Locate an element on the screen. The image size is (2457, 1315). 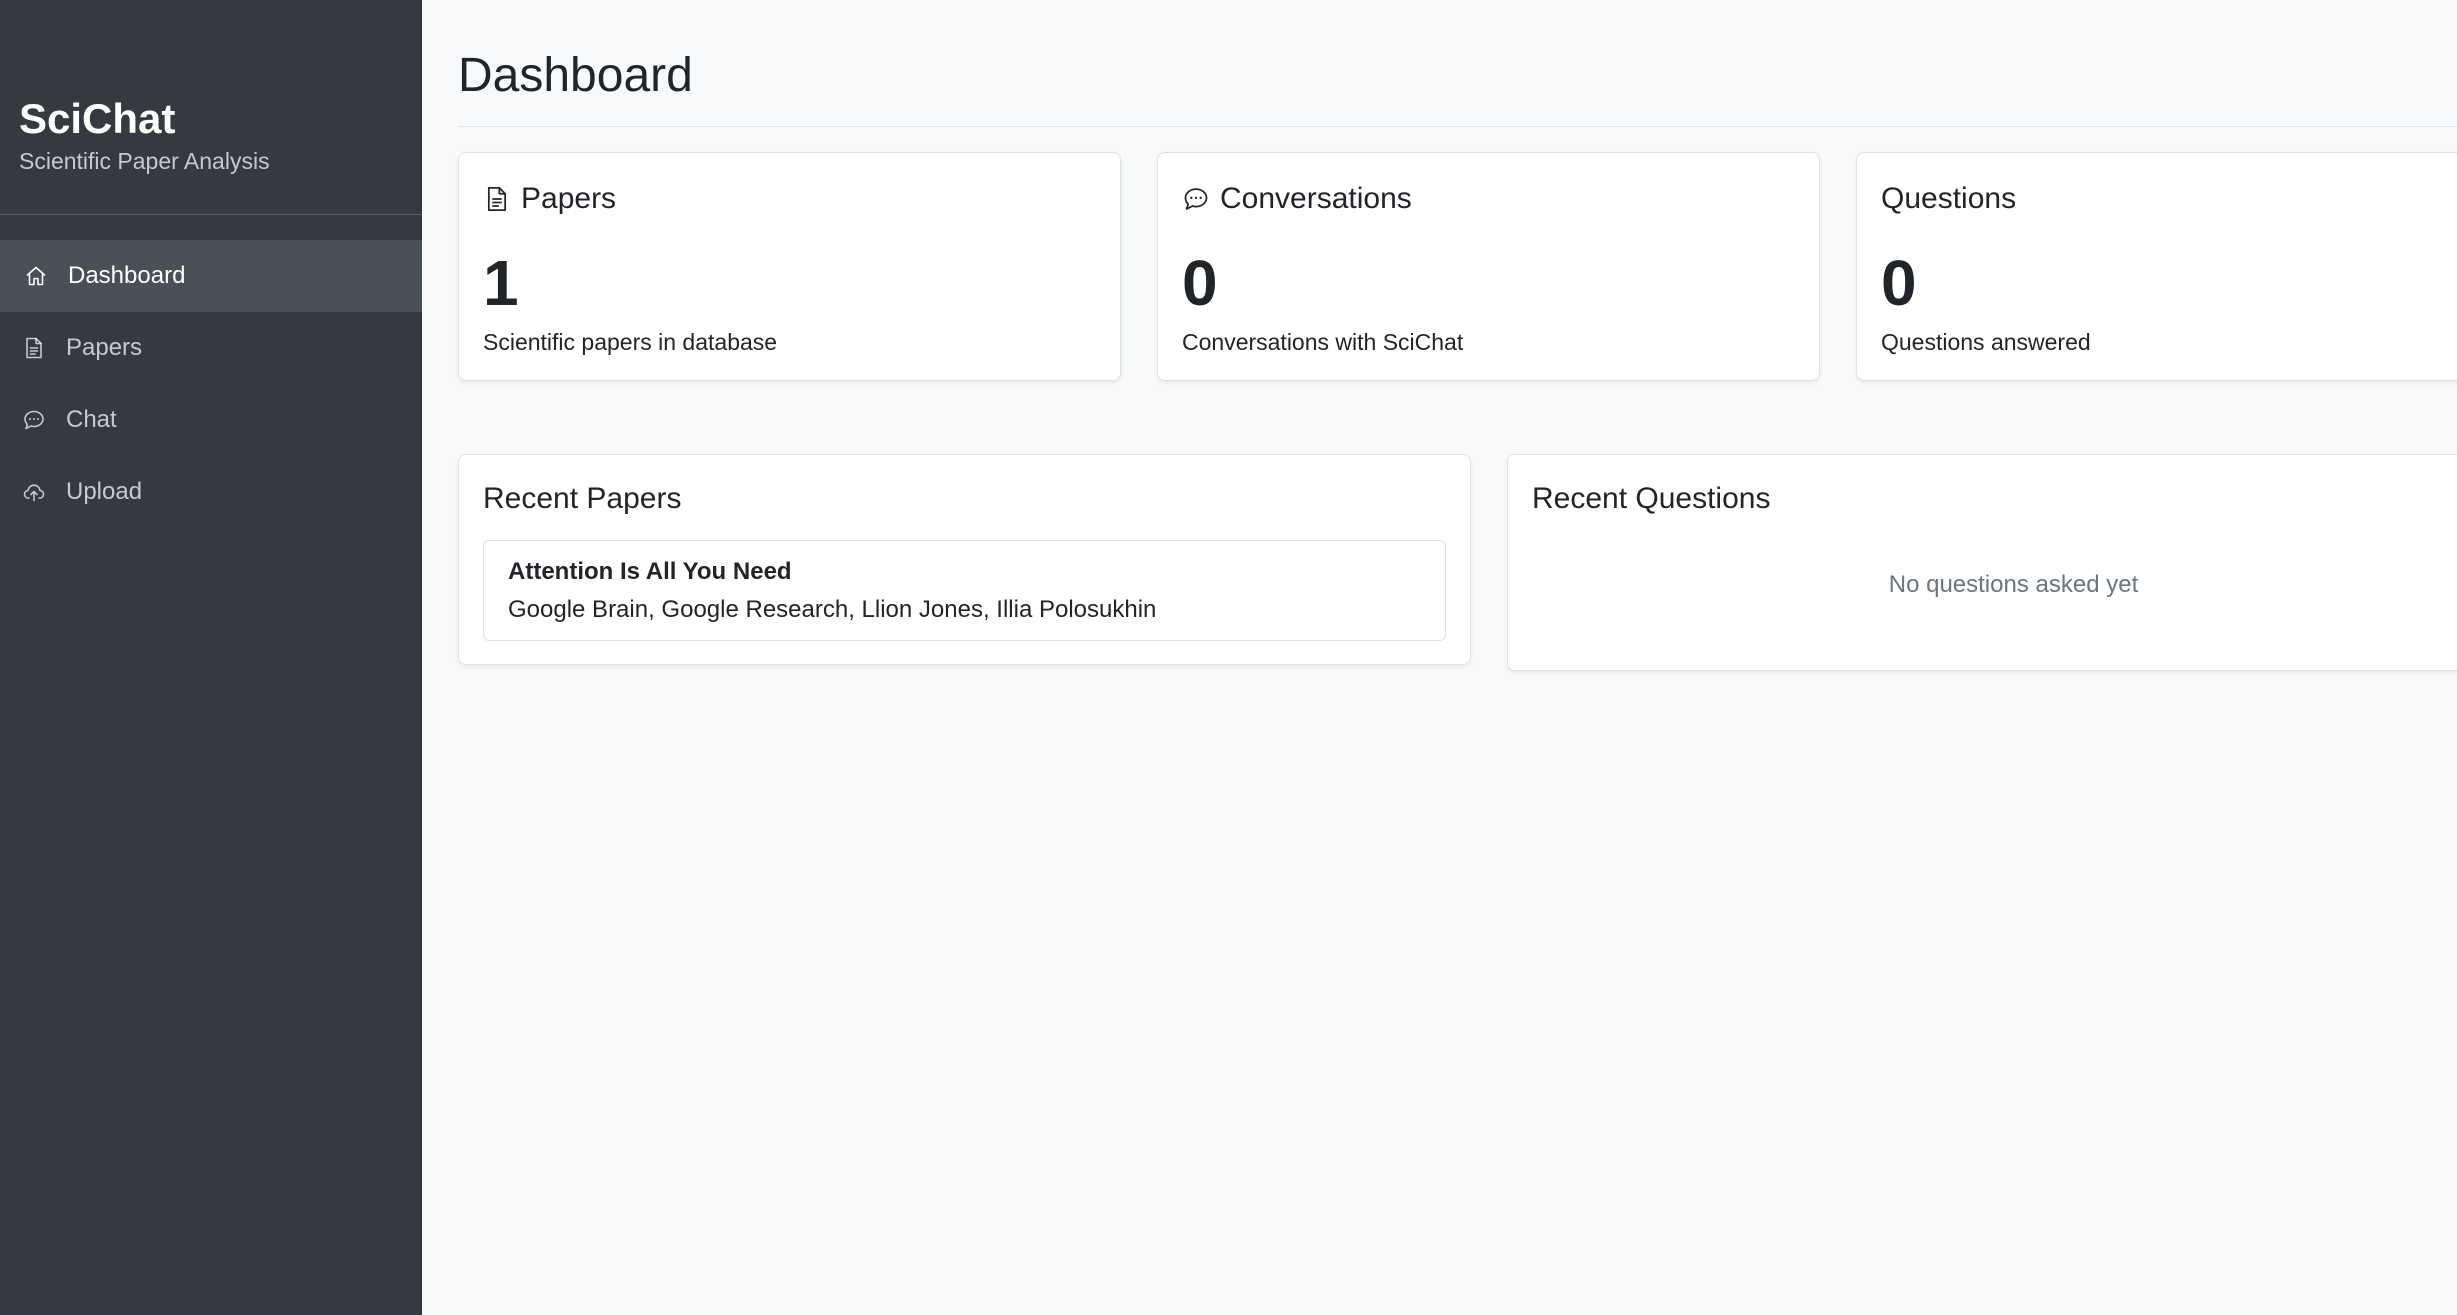
brand-subtitle: Scientific Paper Analysis is located at coordinates (144, 161).